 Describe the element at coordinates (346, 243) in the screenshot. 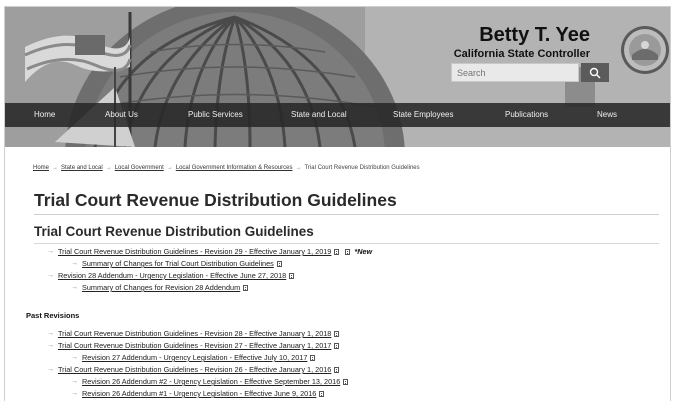

I see `section-divider` at that location.